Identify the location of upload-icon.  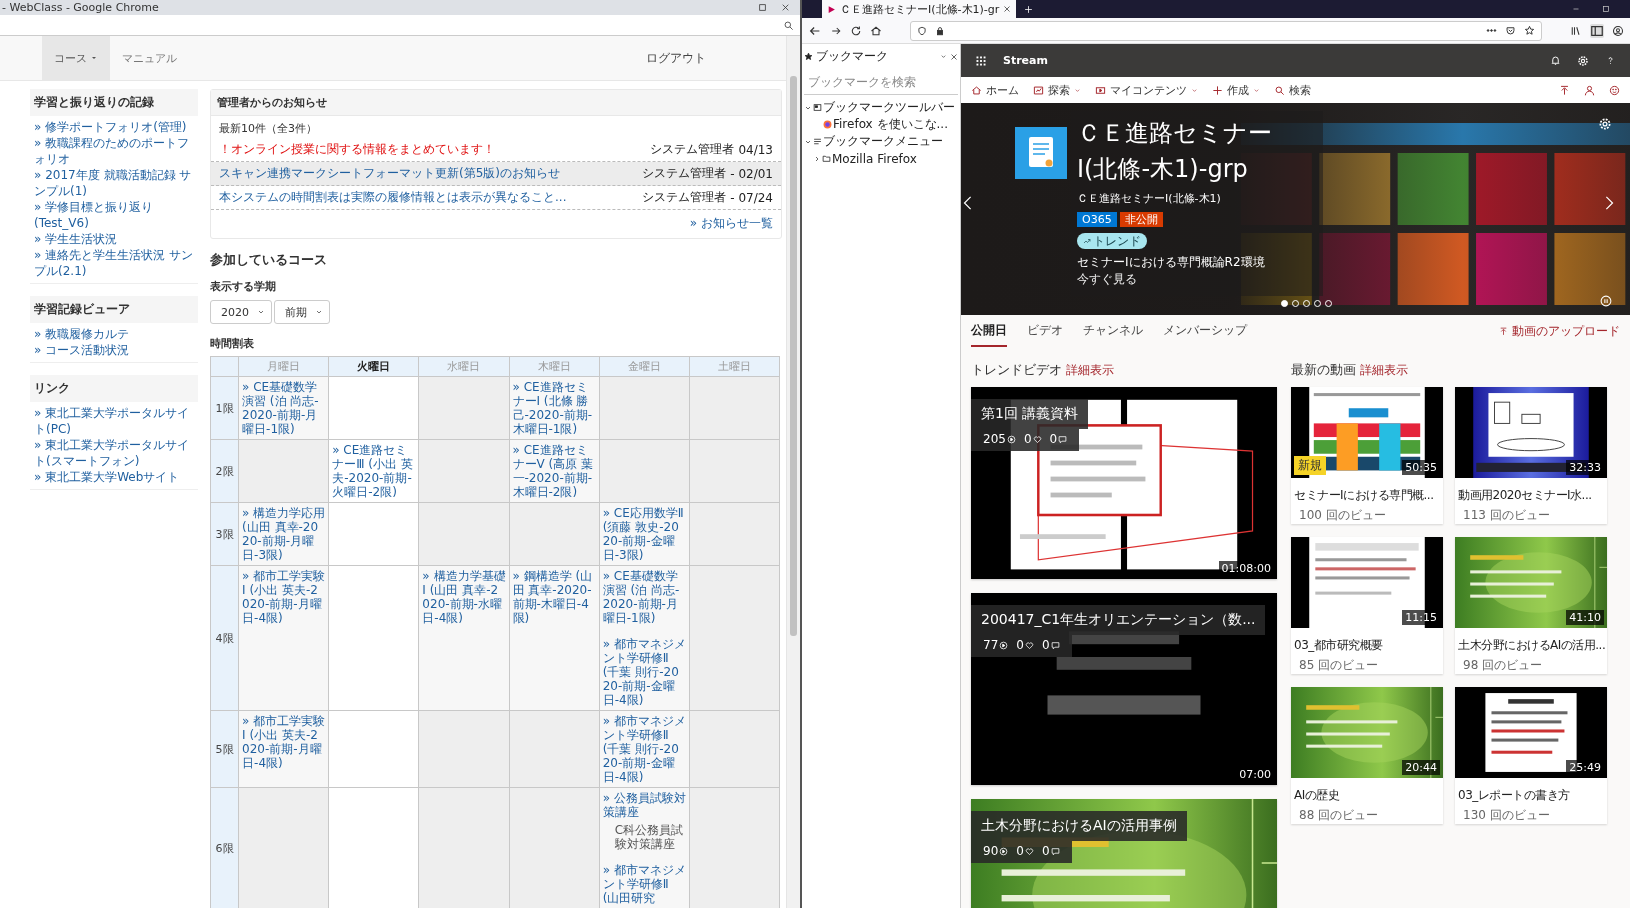
(1564, 90).